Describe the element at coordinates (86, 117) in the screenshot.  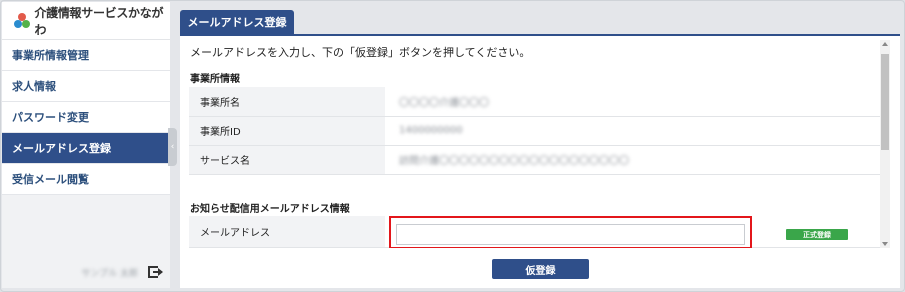
I see `sidebar-item-password-change: パスワード変更` at that location.